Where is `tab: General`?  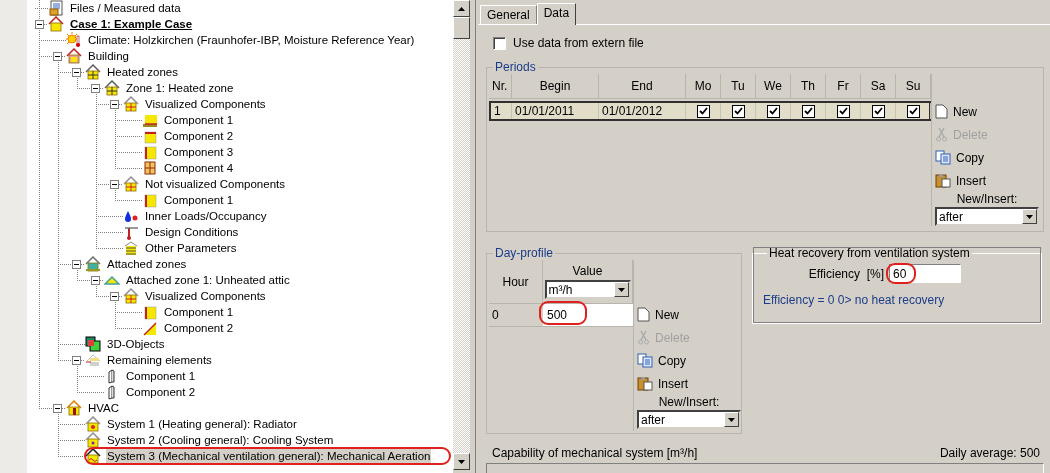 tab: General is located at coordinates (508, 14).